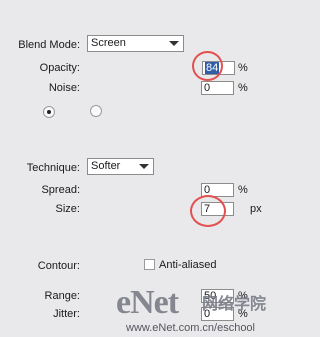 The width and height of the screenshot is (320, 337). Describe the element at coordinates (243, 68) in the screenshot. I see `opacity-unit: %` at that location.